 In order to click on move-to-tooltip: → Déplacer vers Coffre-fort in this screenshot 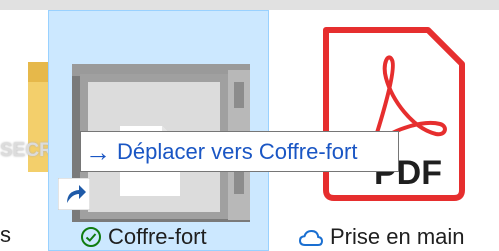, I will do `click(239, 151)`.